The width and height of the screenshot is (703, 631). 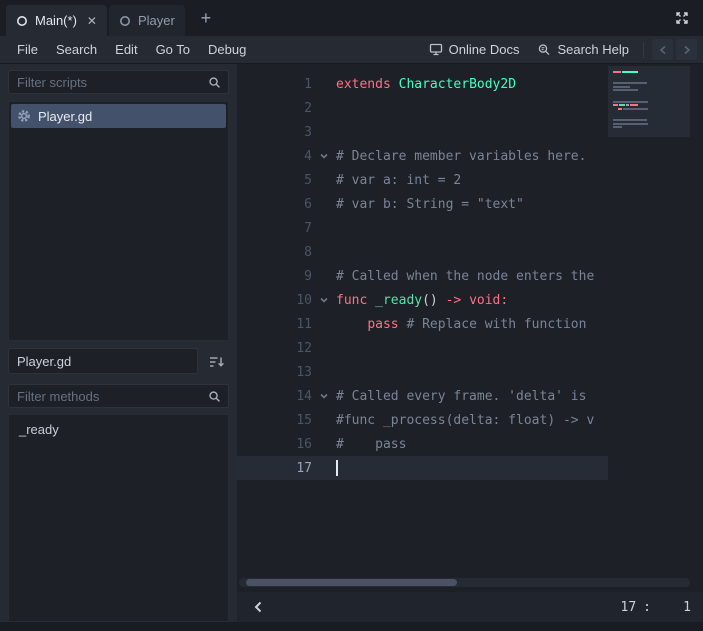 I want to click on code-line: 15 #func _process(delta: float) -> v, so click(x=422, y=420).